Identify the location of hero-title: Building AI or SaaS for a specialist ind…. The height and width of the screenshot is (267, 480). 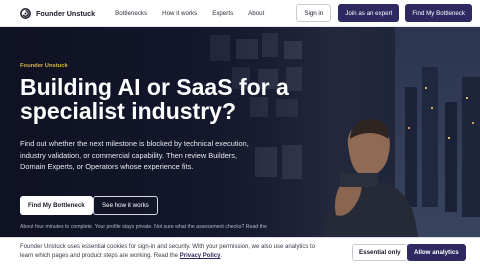
(154, 99).